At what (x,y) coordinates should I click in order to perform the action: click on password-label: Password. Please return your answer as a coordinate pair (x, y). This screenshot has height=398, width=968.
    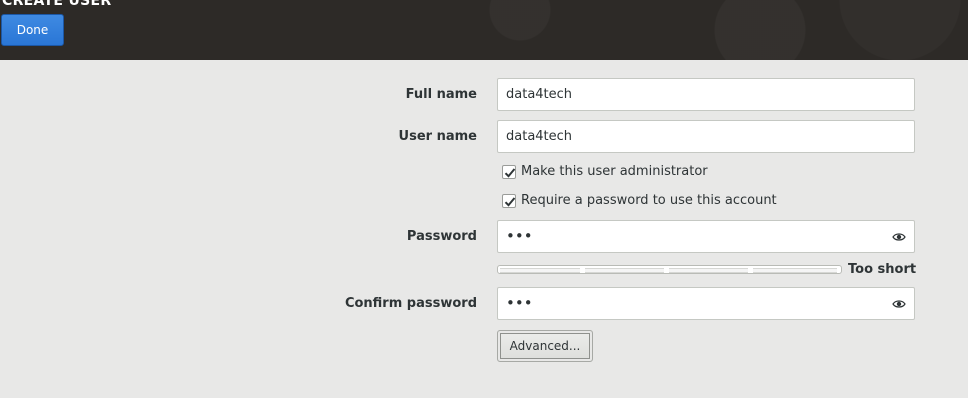
    Looking at the image, I should click on (441, 236).